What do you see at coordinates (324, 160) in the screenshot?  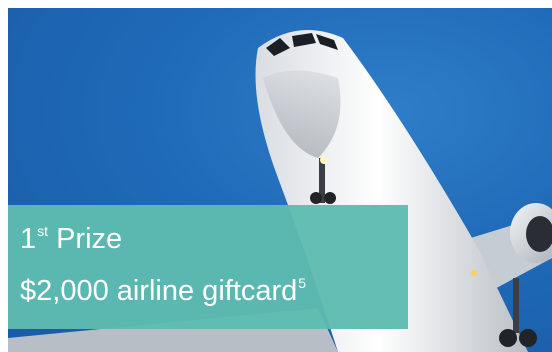 I see `landing-light` at bounding box center [324, 160].